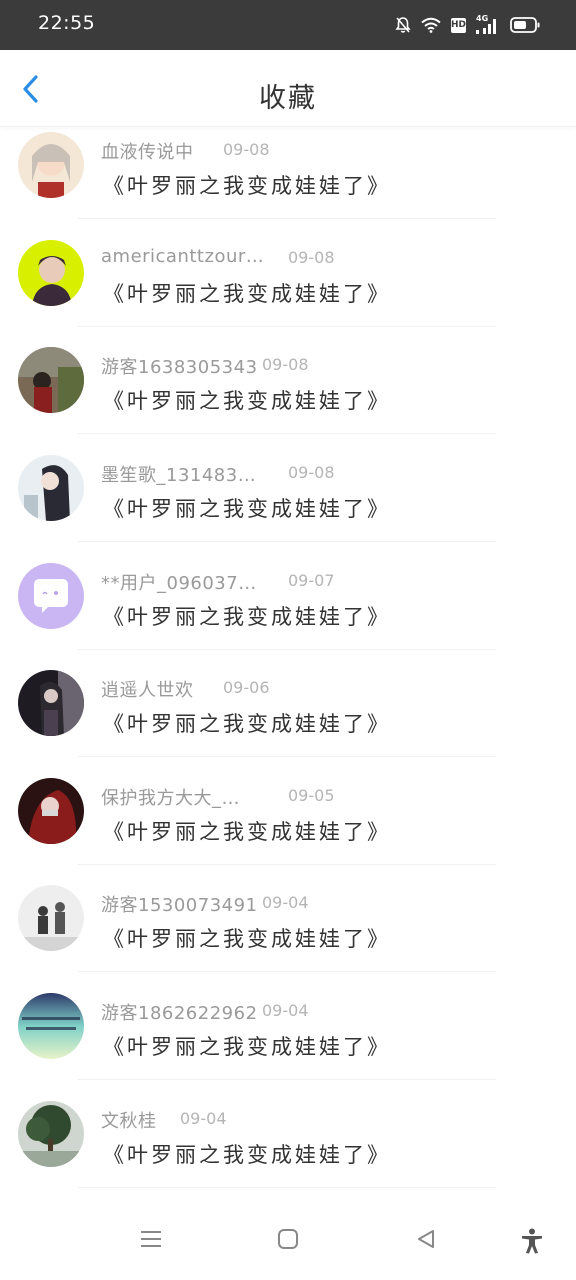 The height and width of the screenshot is (1280, 576). I want to click on list-item: americanttzour… 09-08 《叶罗丽之我变成娃娃了》, so click(288, 286).